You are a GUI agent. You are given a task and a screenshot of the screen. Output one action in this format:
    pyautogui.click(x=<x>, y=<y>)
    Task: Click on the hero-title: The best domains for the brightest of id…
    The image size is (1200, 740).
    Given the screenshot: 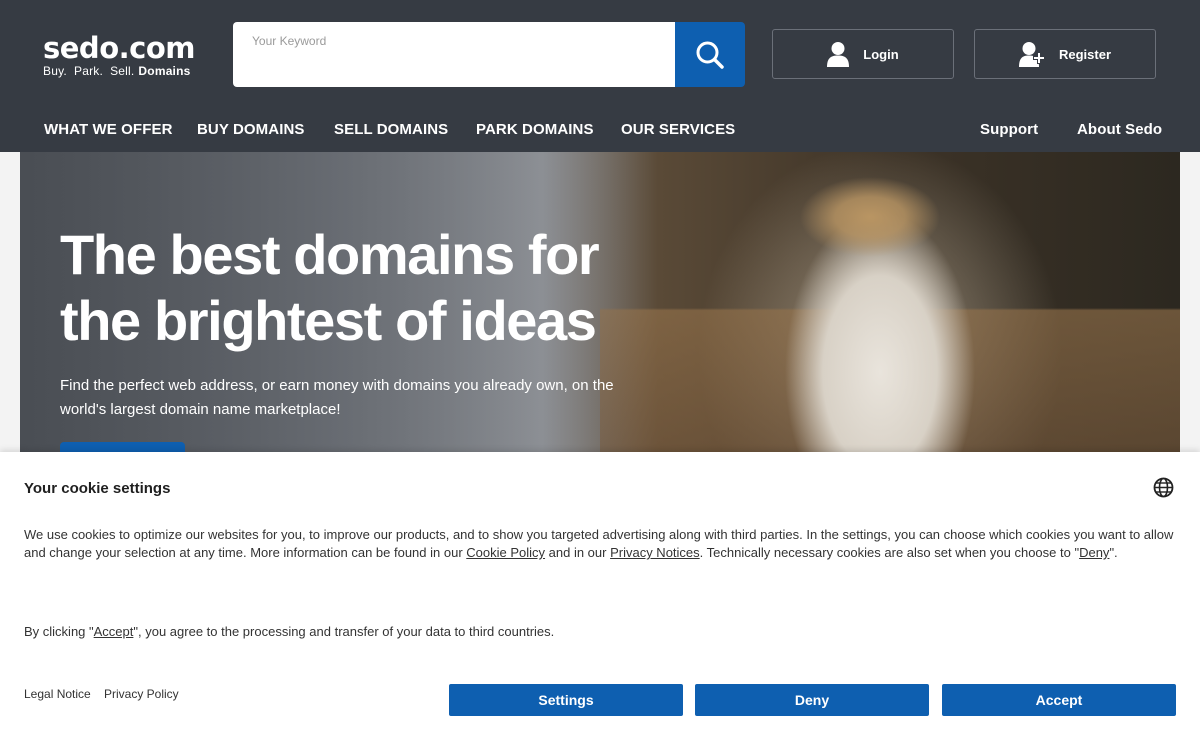 What is the action you would take?
    pyautogui.click(x=330, y=287)
    